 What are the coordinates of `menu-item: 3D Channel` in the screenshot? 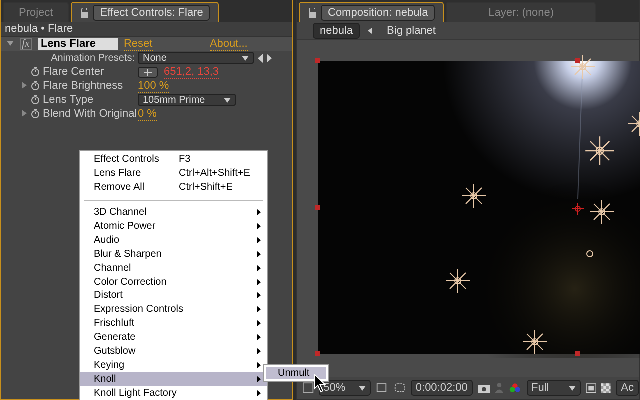 It's located at (173, 213).